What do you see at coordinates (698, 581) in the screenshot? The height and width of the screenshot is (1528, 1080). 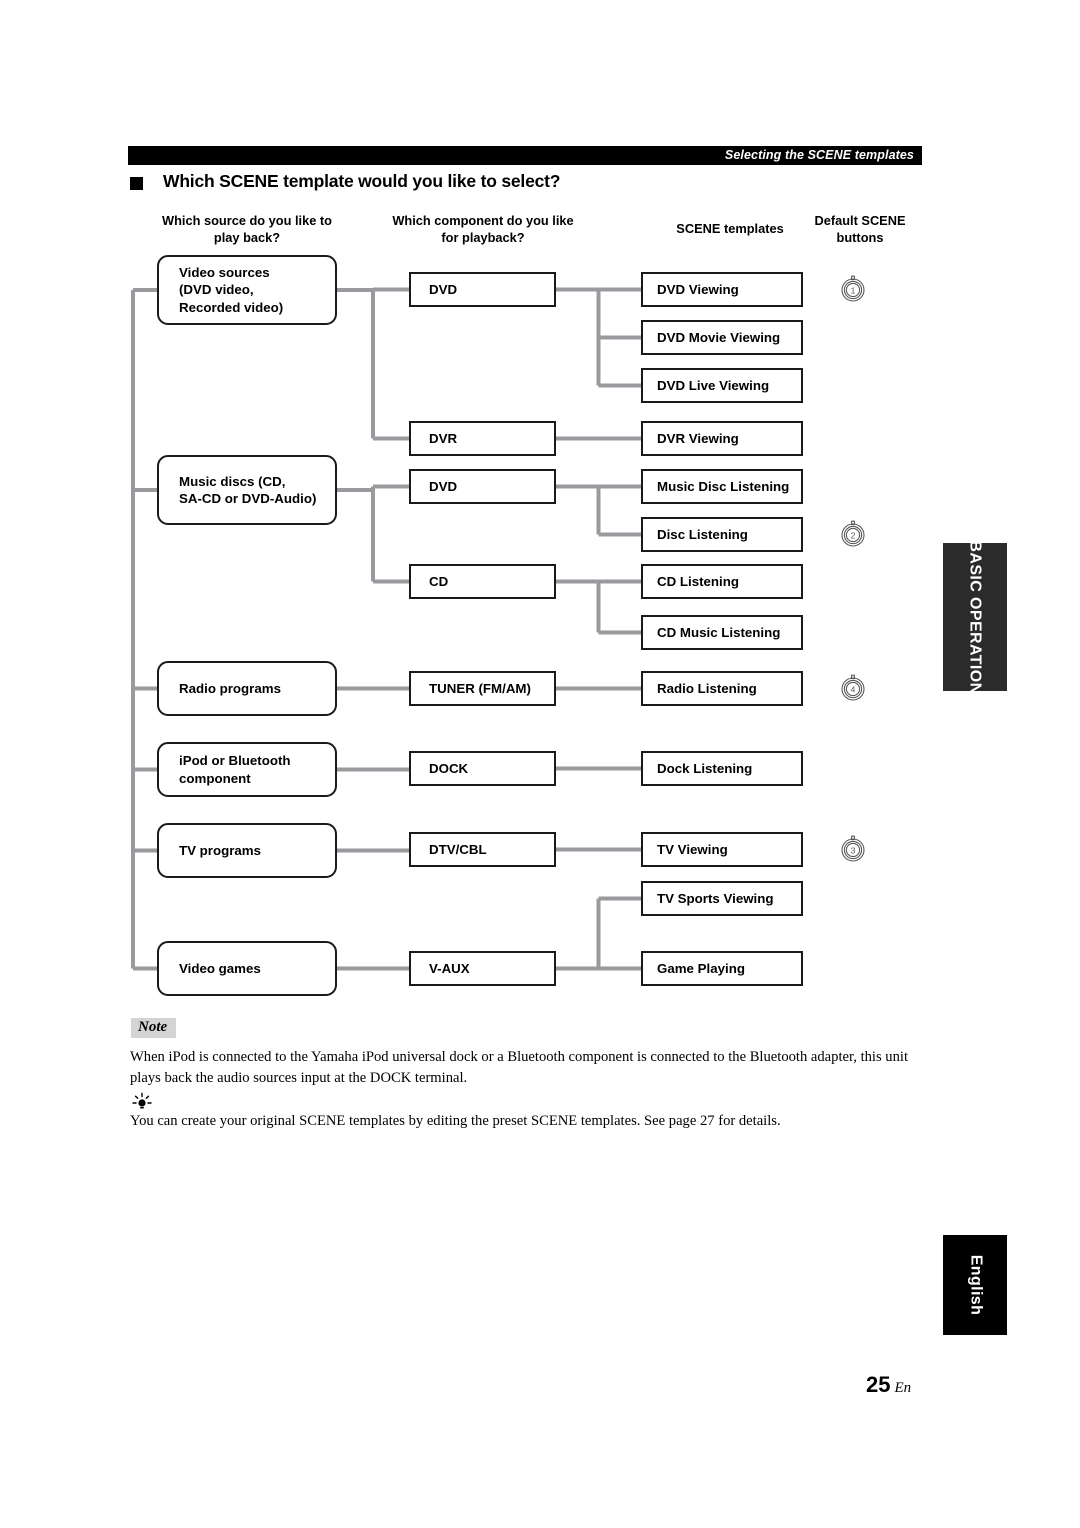 I see `scene-template-box-label: CD Listening` at bounding box center [698, 581].